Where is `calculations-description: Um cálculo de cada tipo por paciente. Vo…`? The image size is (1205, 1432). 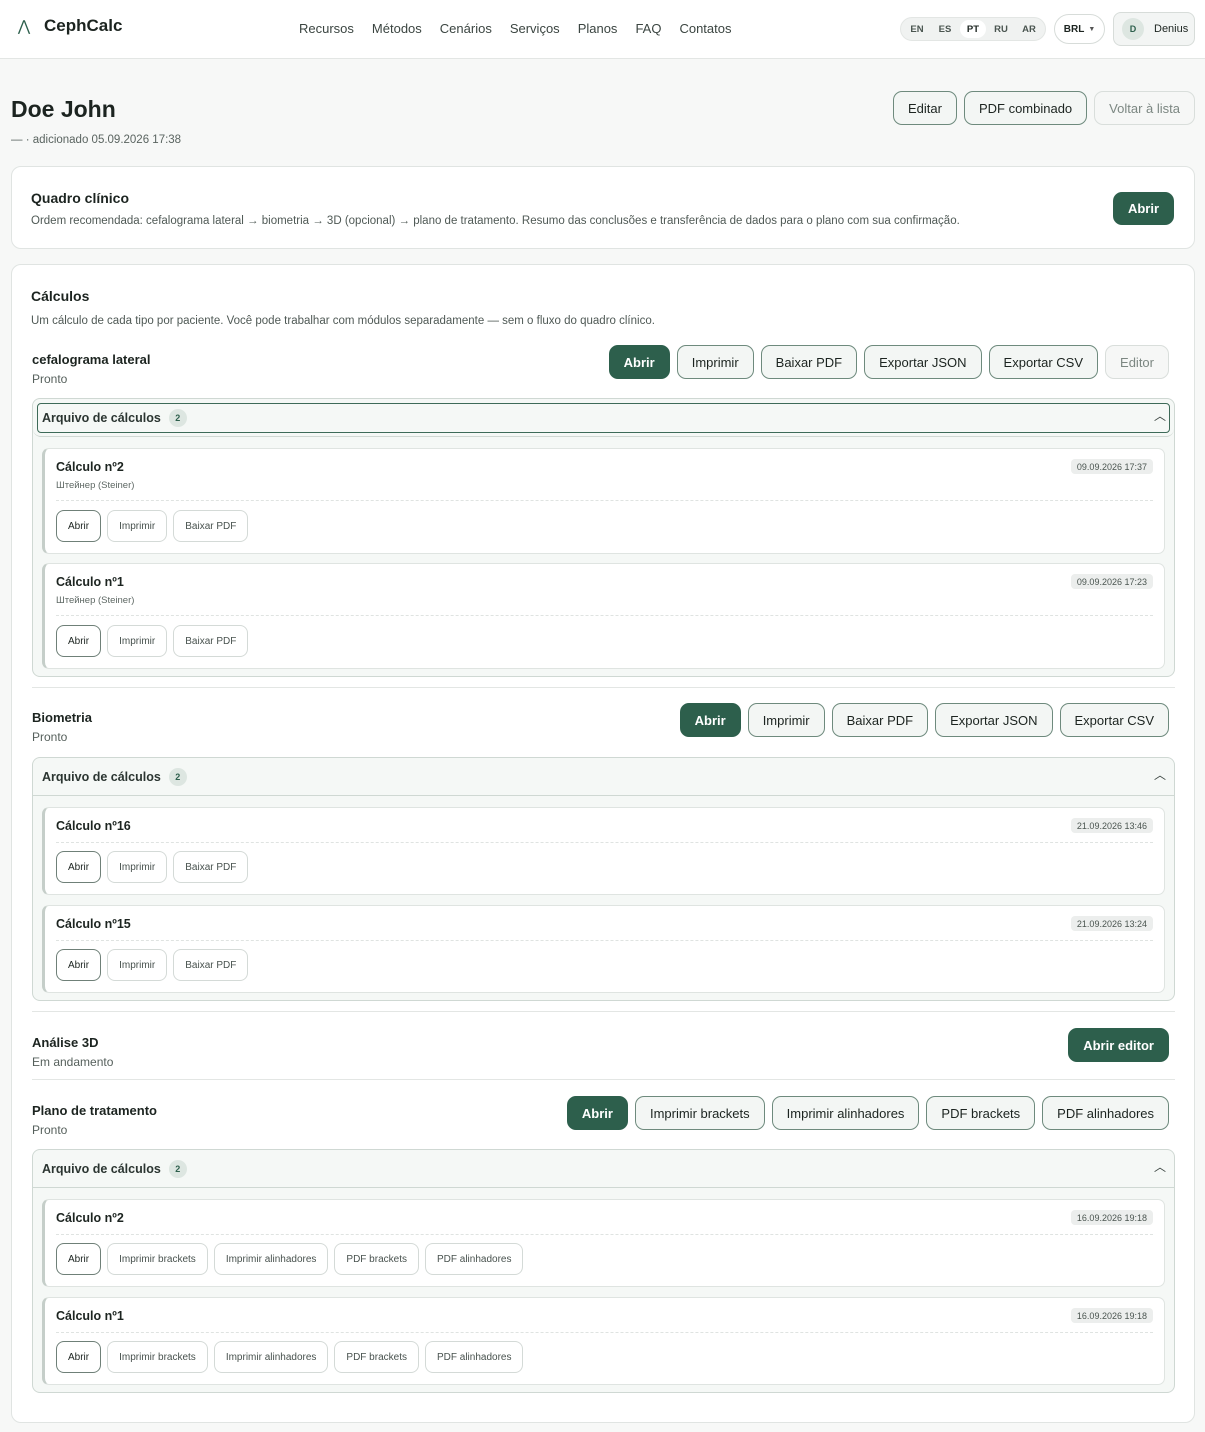
calculations-description: Um cálculo de cada tipo por paciente. Vo… is located at coordinates (343, 321).